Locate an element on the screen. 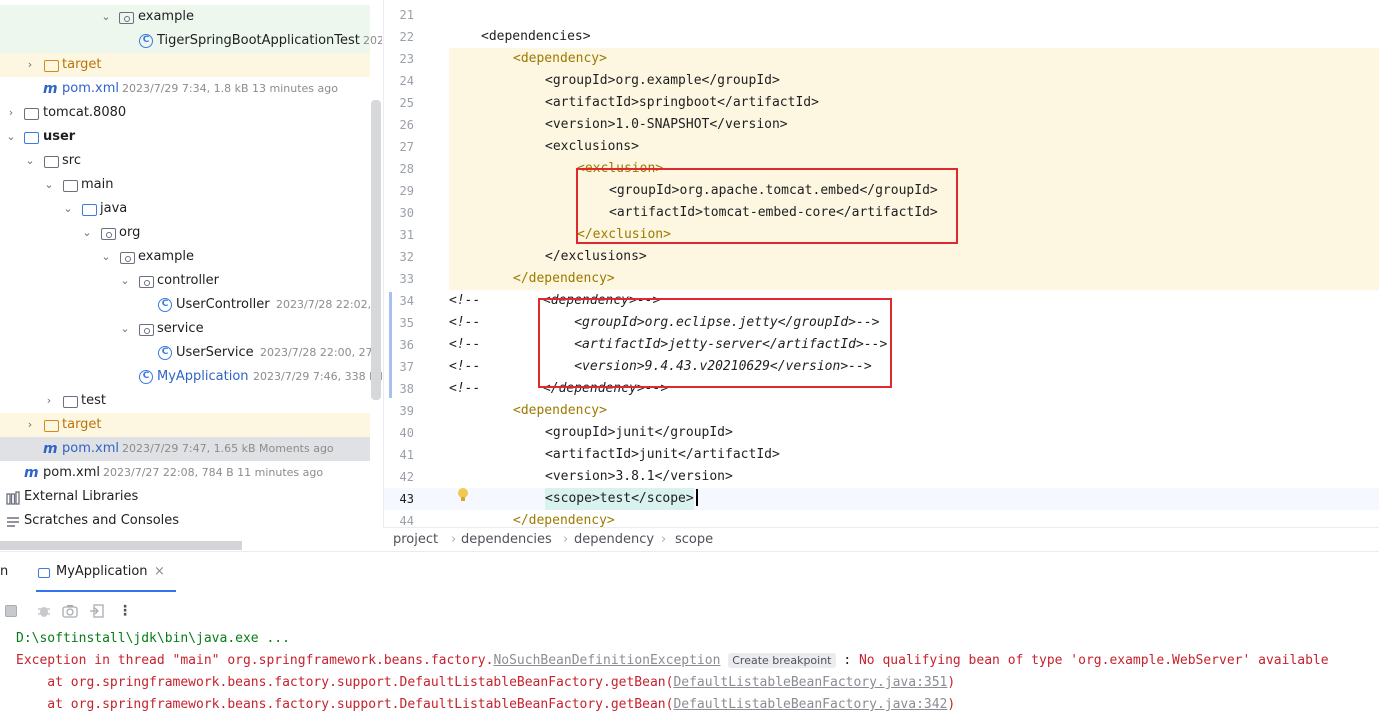 The width and height of the screenshot is (1379, 720). create-breakpoint-button: Create breakpoint is located at coordinates (782, 660).